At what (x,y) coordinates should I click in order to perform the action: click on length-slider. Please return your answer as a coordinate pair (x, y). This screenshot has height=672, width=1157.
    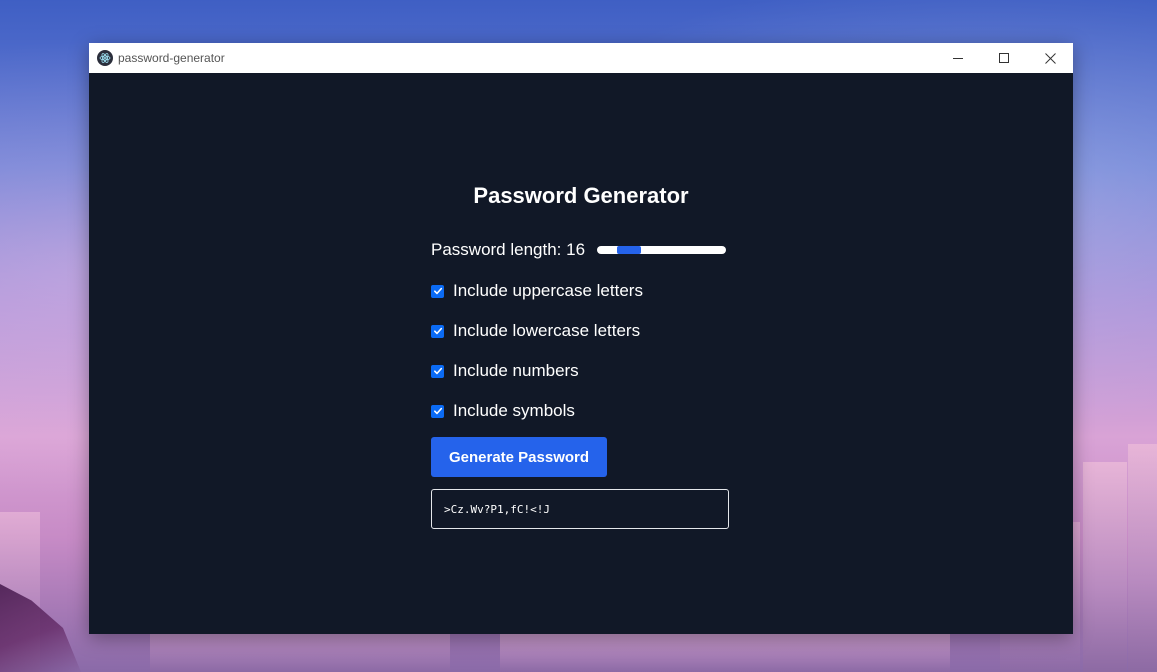
    Looking at the image, I should click on (662, 250).